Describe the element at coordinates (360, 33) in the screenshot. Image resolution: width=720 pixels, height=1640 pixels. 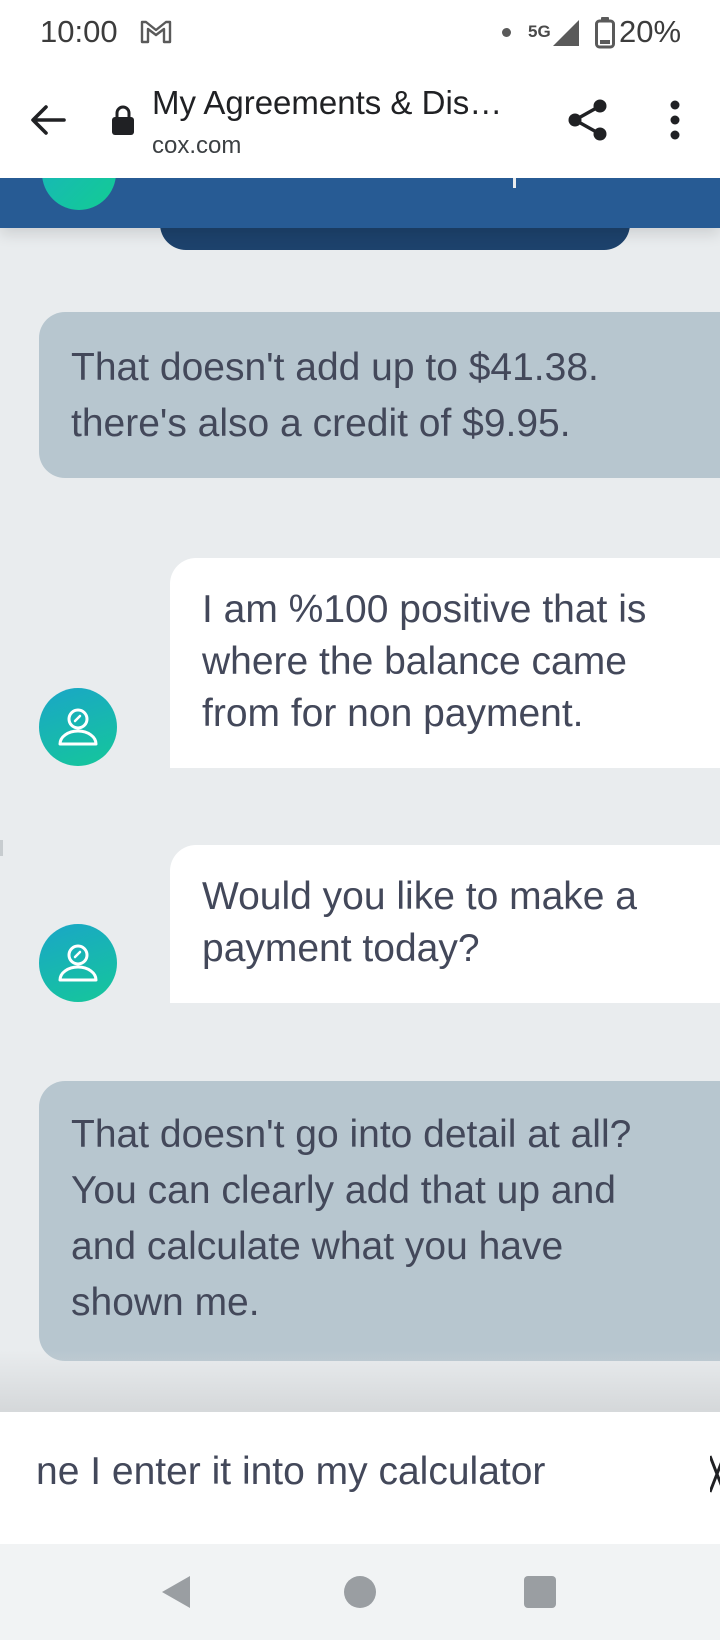
I see `status-bar: 10:00 5G 20%` at that location.